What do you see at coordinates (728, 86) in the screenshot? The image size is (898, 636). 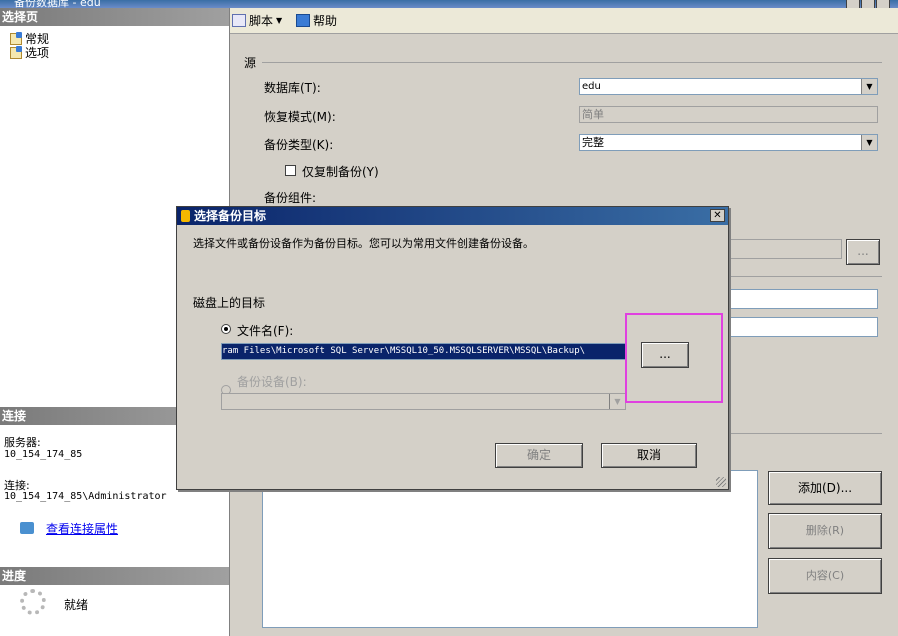 I see `database-select: edu ▼` at bounding box center [728, 86].